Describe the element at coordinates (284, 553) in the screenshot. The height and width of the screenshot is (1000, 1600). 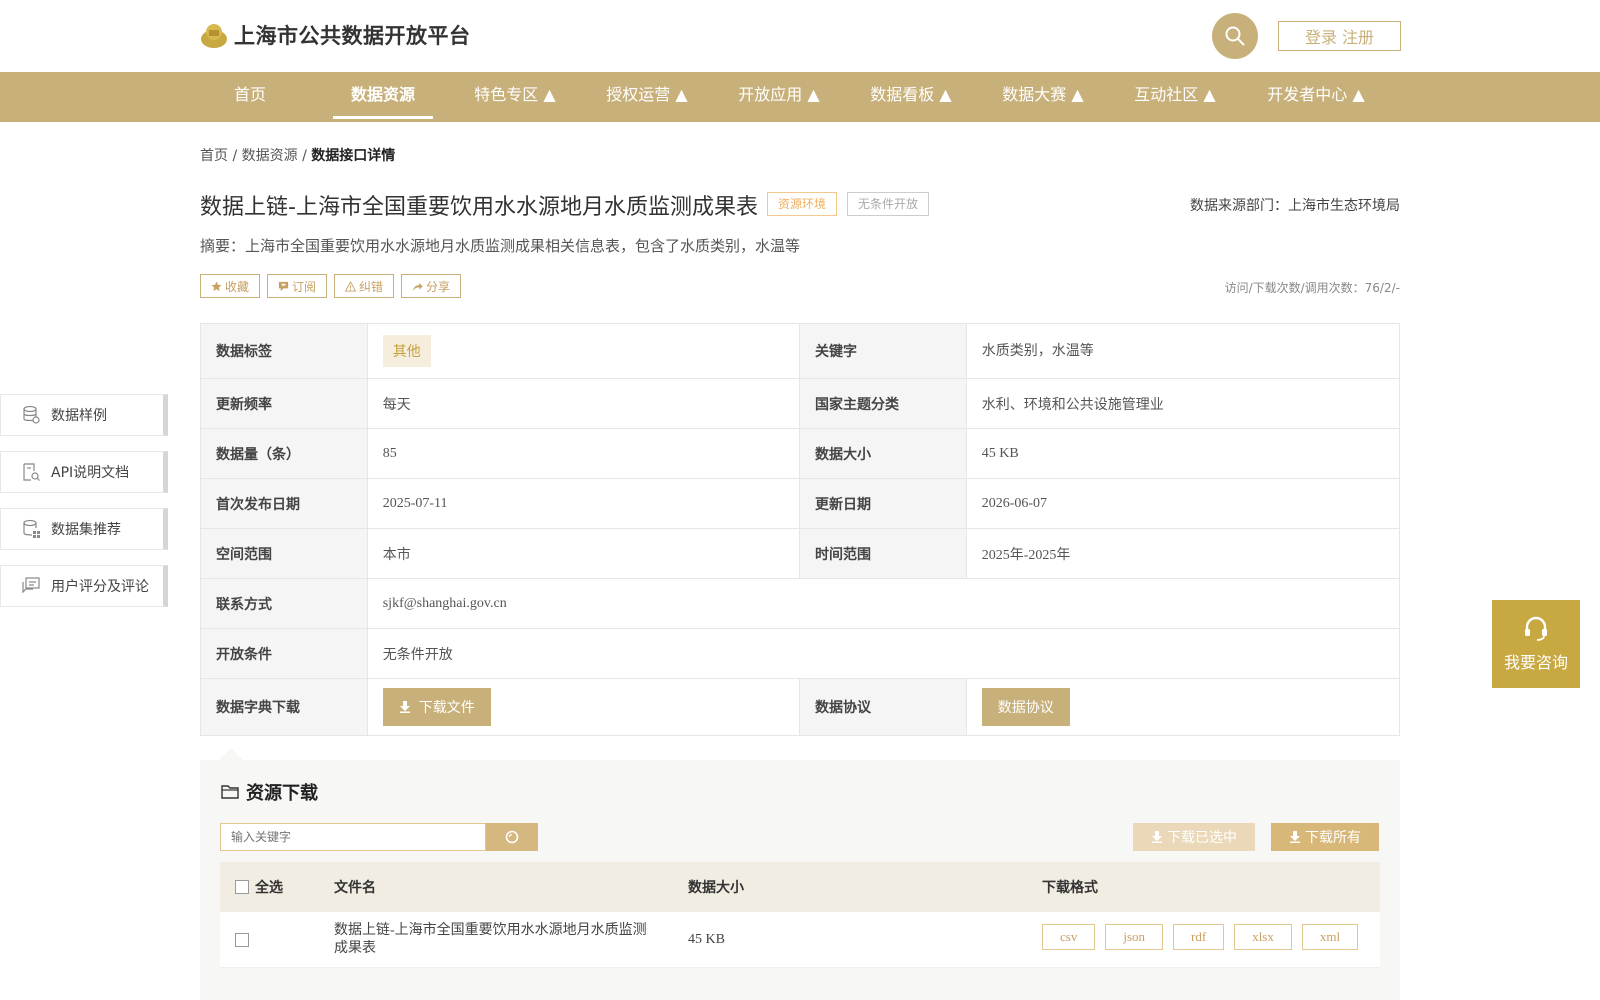
I see `info-label: 空间范围` at that location.